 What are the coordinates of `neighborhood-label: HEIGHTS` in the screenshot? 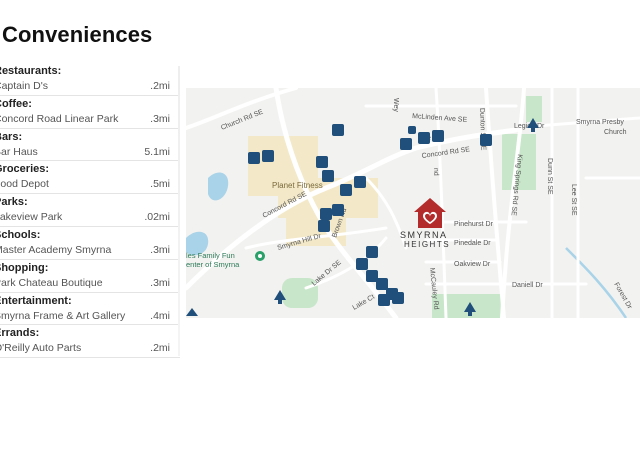 It's located at (427, 244).